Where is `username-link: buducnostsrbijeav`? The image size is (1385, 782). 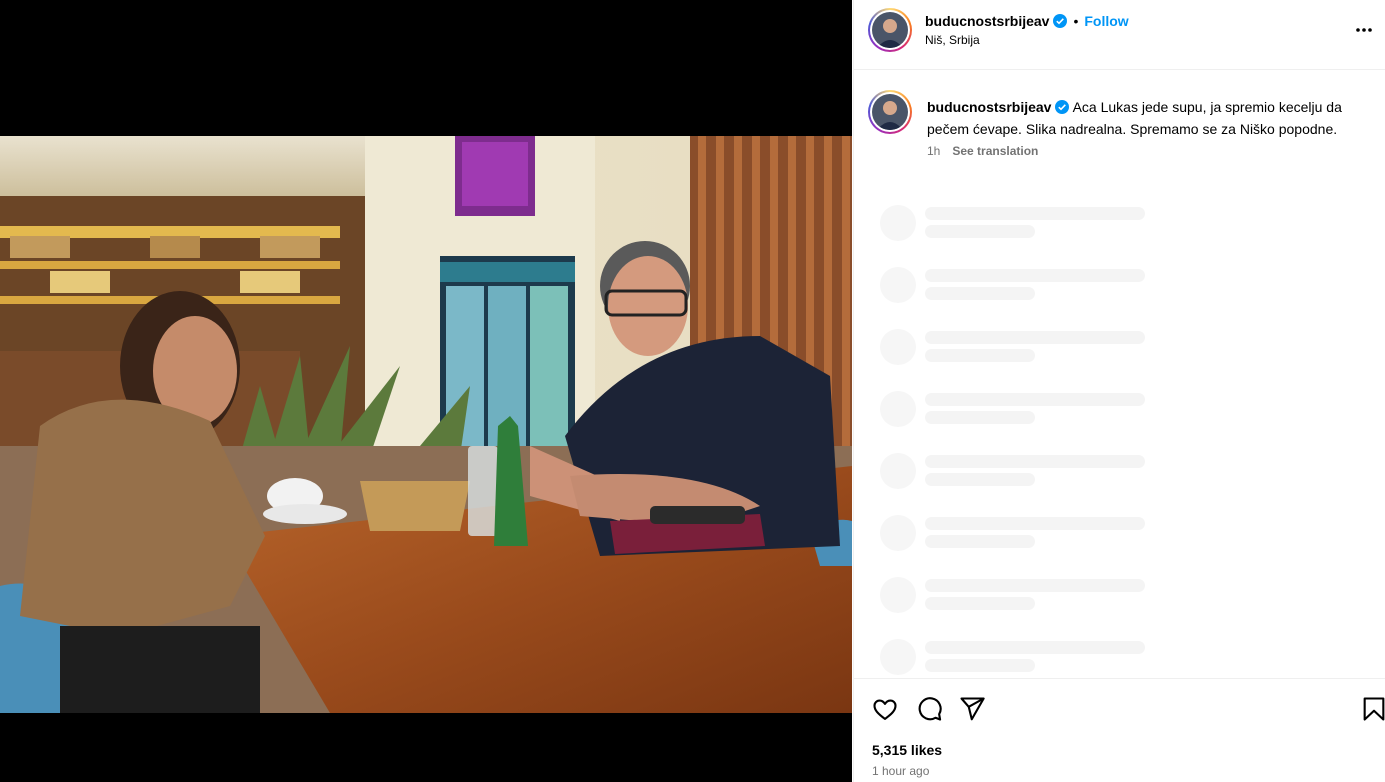 username-link: buducnostsrbijeav is located at coordinates (987, 21).